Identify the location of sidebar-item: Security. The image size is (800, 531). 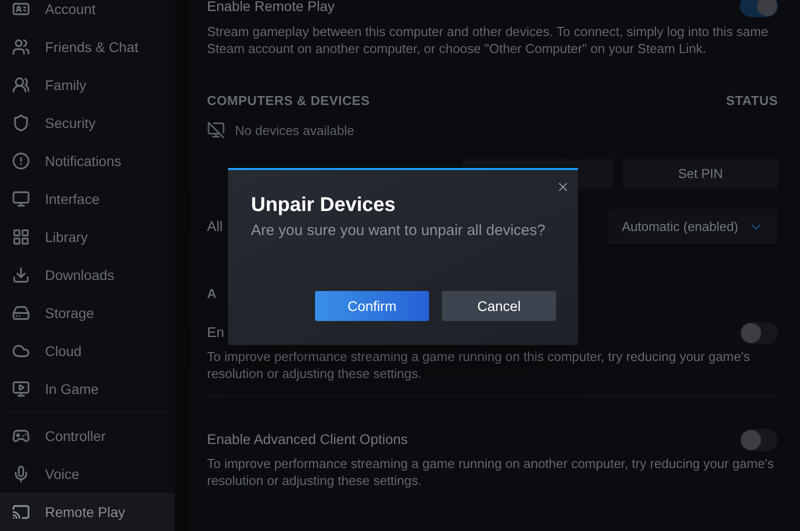
(87, 123).